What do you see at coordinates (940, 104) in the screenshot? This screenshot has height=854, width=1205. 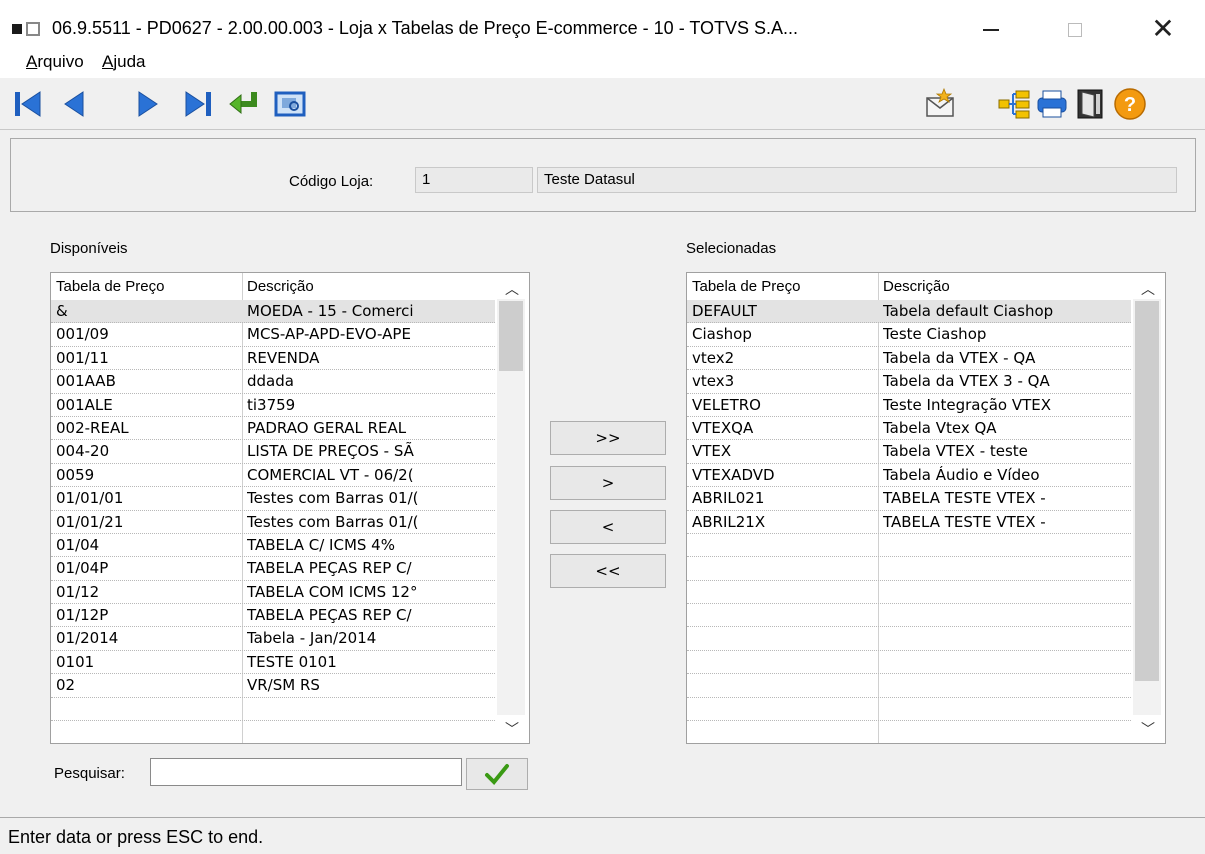 I see `mail-icon` at bounding box center [940, 104].